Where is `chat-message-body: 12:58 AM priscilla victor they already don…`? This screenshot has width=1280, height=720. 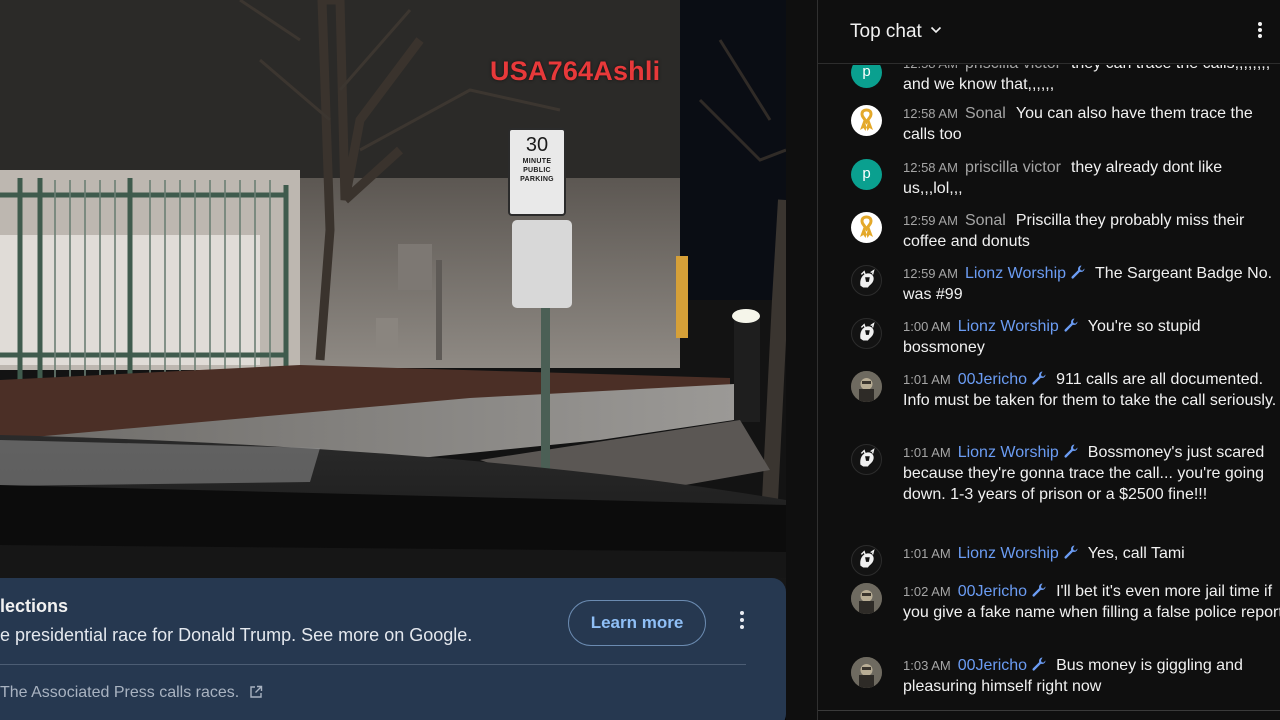 chat-message-body: 12:58 AM priscilla victor they already don… is located at coordinates (1091, 178).